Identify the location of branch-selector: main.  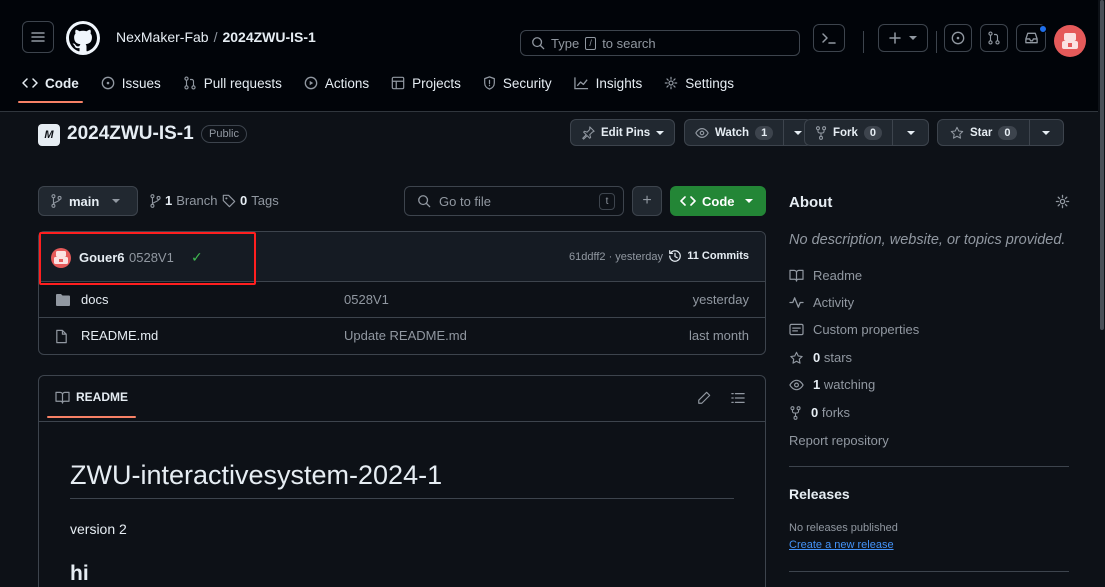
(88, 201).